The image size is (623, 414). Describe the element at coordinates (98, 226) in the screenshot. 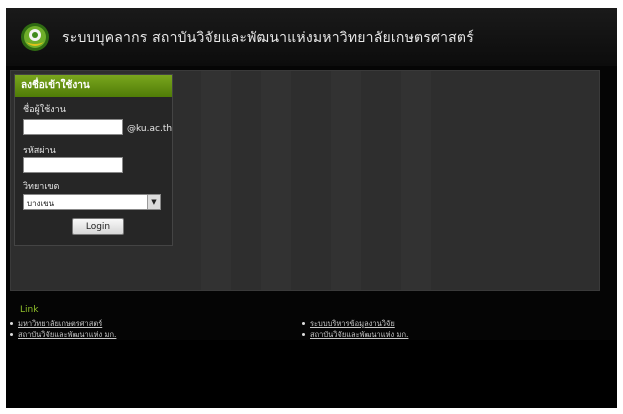

I see `login-button: Login` at that location.